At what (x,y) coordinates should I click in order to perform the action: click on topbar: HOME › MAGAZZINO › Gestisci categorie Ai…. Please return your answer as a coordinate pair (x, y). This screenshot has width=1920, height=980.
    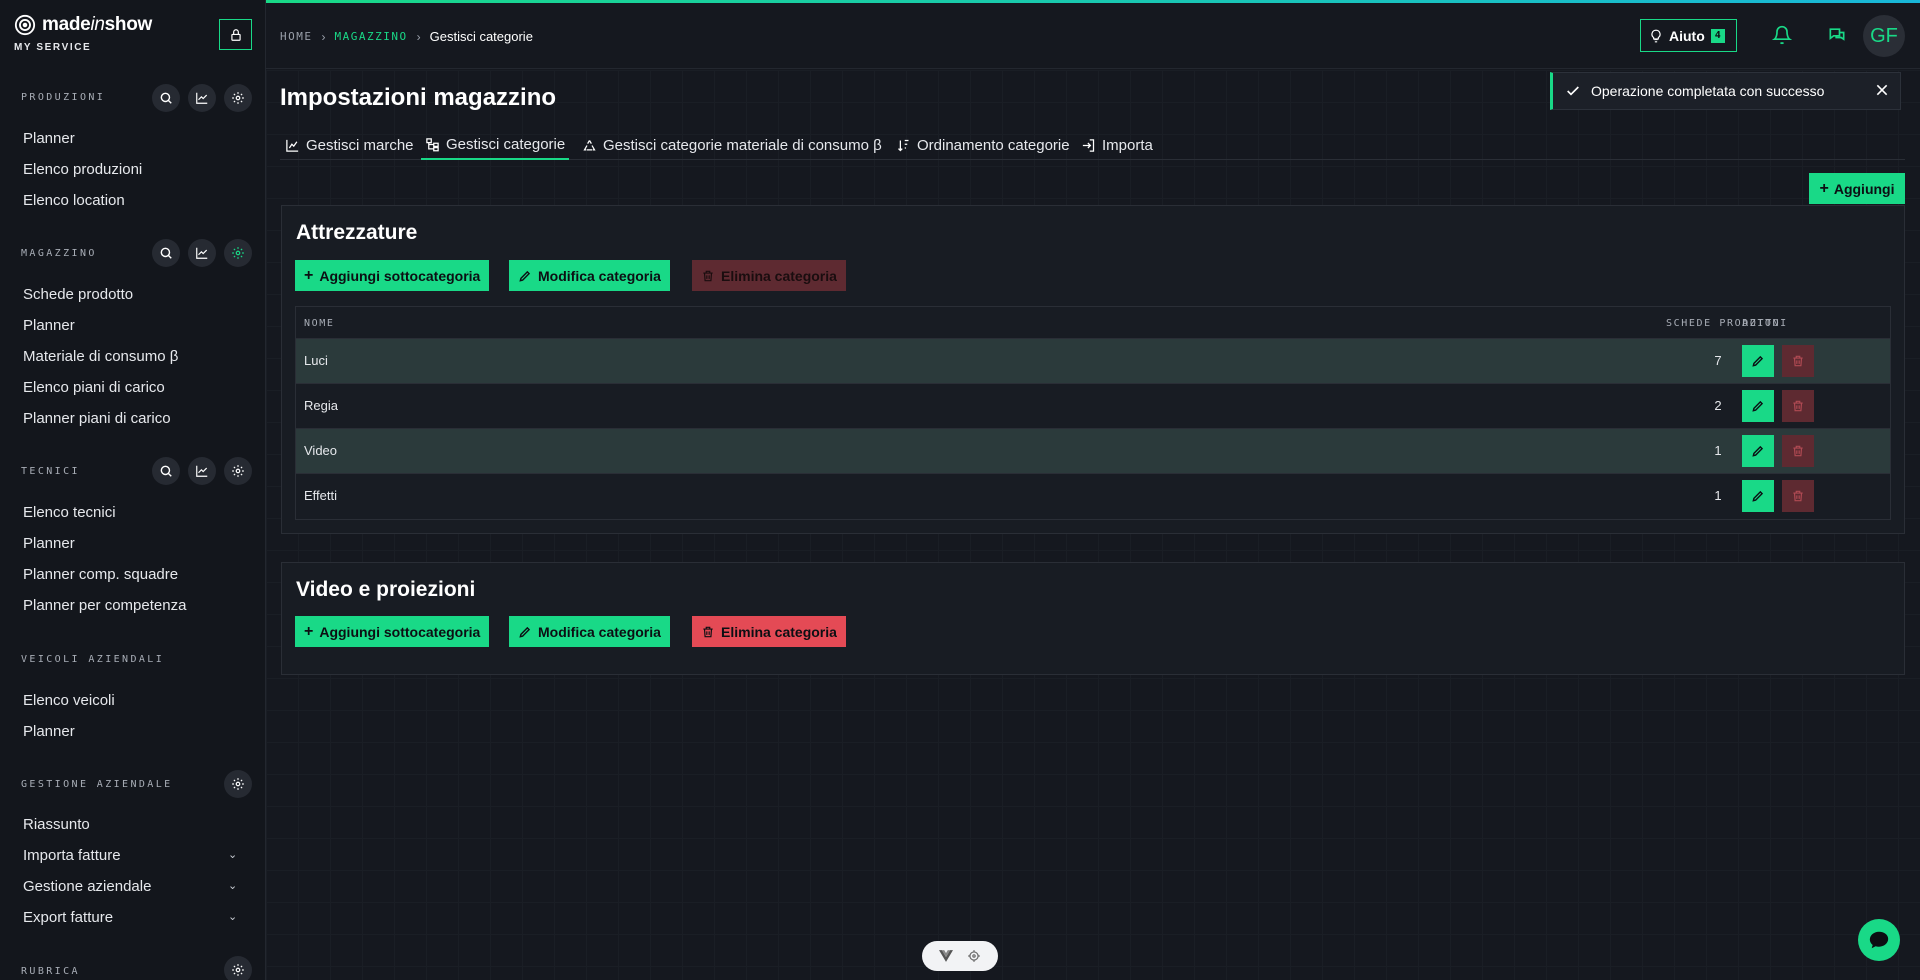
    Looking at the image, I should click on (1093, 36).